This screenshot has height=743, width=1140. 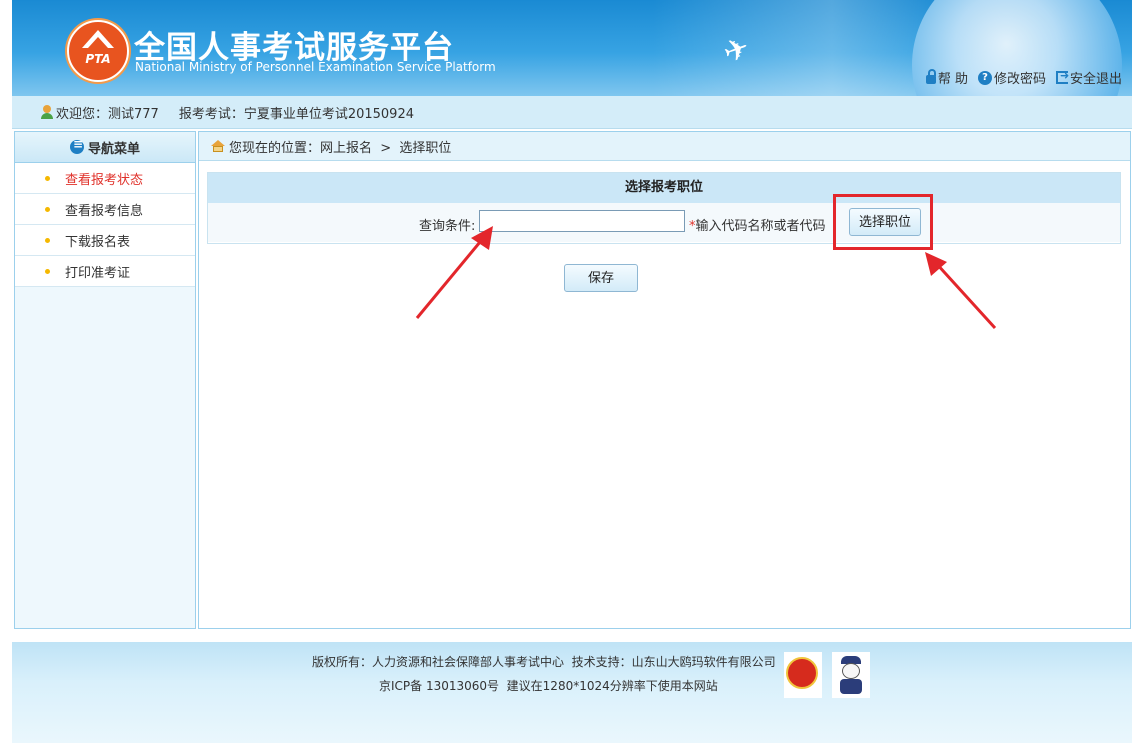 I want to click on breadcrumb: 您现在的位置：网上报名 > 选择职位, so click(x=664, y=146).